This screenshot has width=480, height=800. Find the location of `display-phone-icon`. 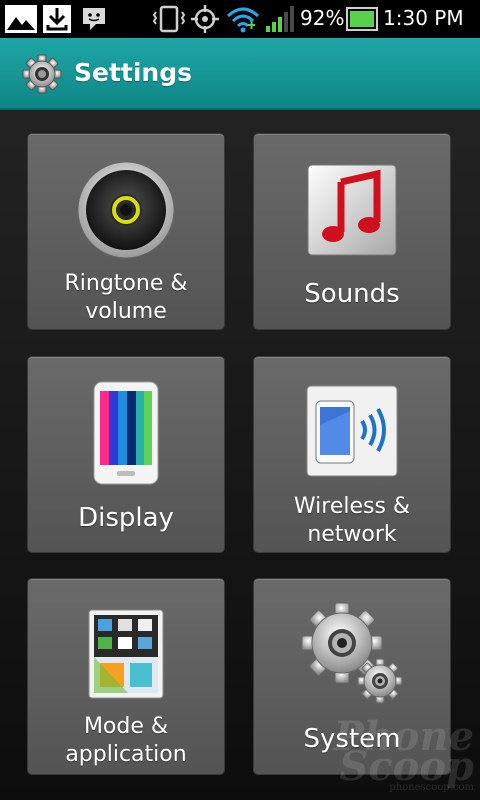

display-phone-icon is located at coordinates (126, 433).